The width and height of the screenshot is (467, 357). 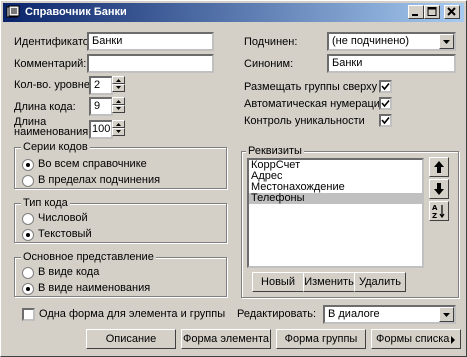 I want to click on window-title: Справочник Банки, so click(x=76, y=12).